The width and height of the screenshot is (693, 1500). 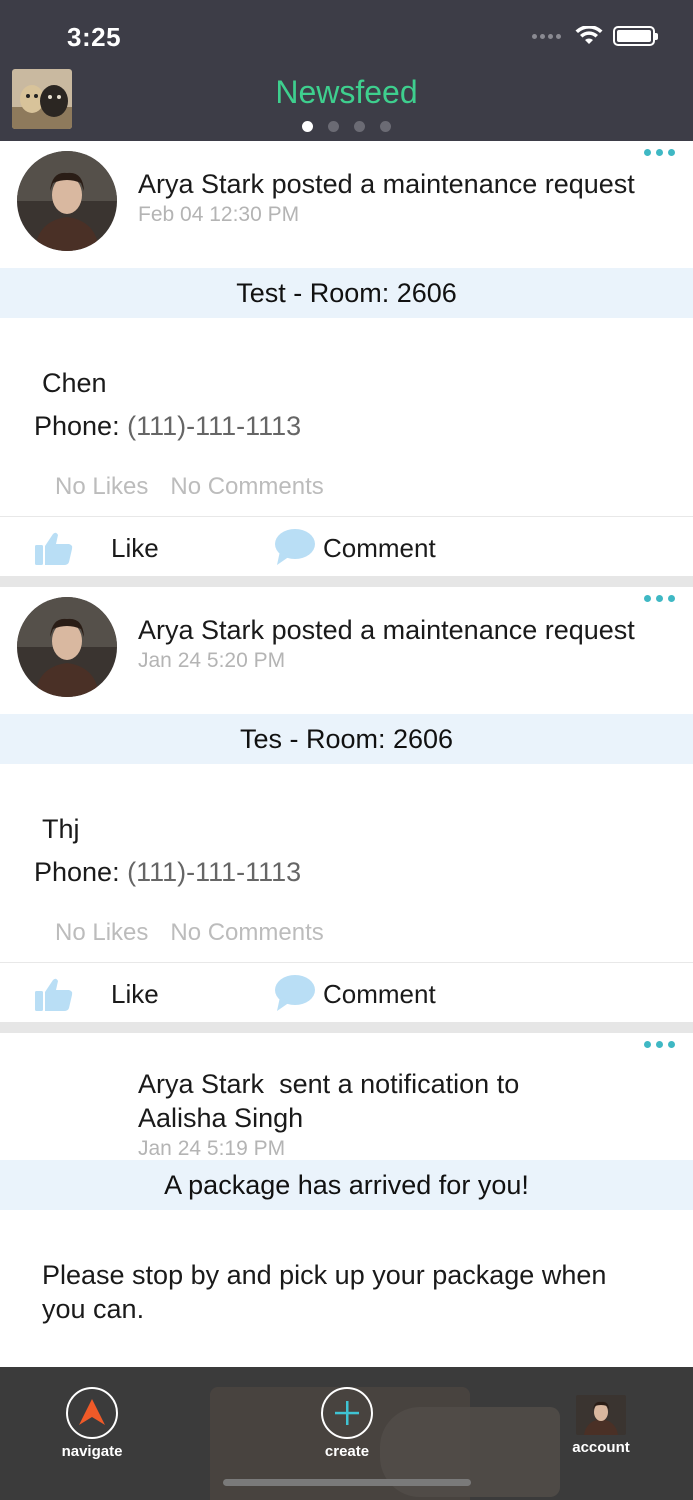 I want to click on tab-navigate: navigate, so click(x=92, y=1423).